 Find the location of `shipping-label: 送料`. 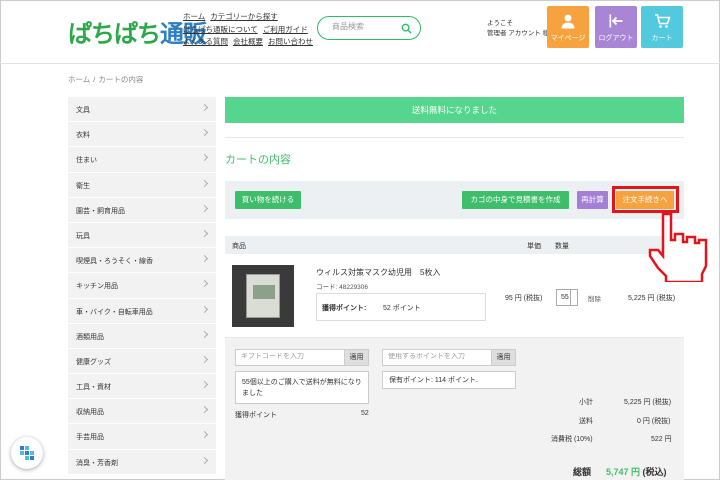

shipping-label: 送料 is located at coordinates (586, 421).